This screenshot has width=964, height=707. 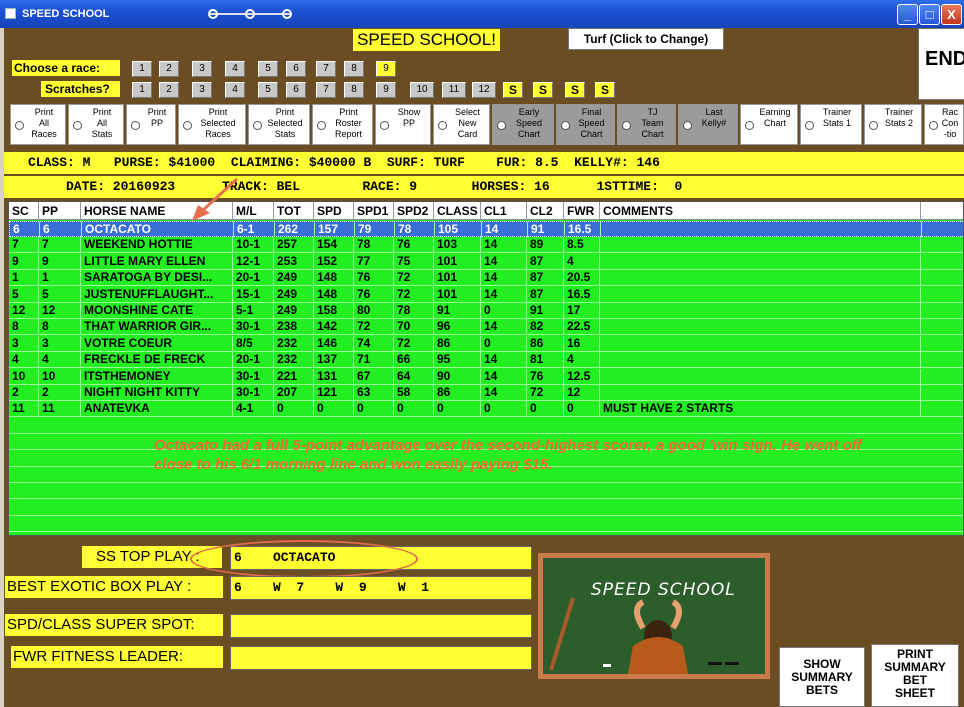 I want to click on table-row: 7 7 WEEKEND HOTTIE 10-1 257 154 78 76 103 14 89 8.5, so click(x=486, y=245).